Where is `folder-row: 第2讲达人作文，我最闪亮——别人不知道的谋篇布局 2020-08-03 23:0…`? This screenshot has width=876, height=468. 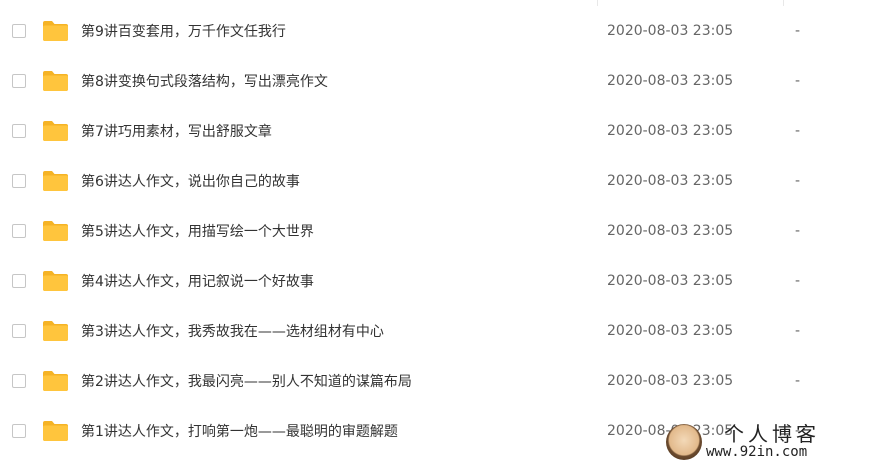 folder-row: 第2讲达人作文，我最闪亮——别人不知道的谋篇布局 2020-08-03 23:0… is located at coordinates (438, 381).